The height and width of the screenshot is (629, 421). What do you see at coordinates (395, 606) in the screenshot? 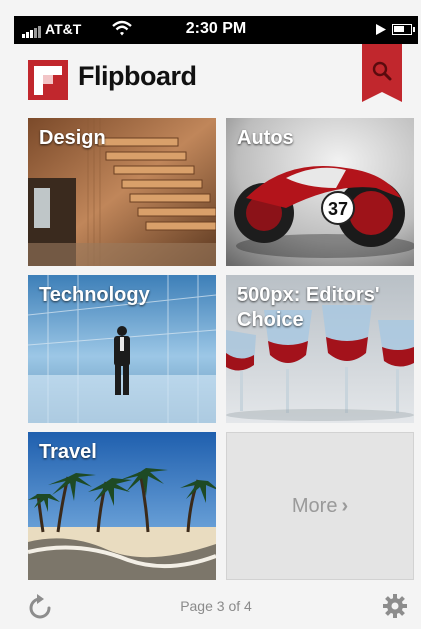
I see `settings-icon` at bounding box center [395, 606].